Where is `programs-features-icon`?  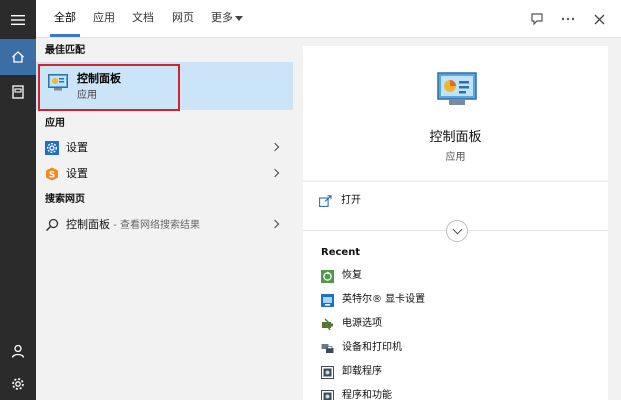
programs-features-icon is located at coordinates (327, 395).